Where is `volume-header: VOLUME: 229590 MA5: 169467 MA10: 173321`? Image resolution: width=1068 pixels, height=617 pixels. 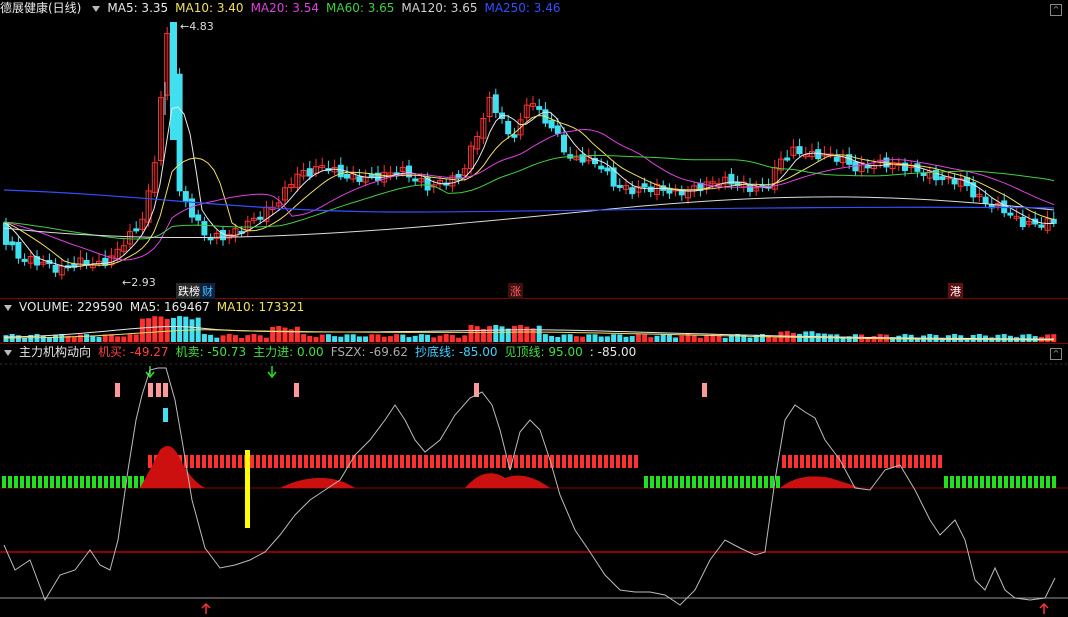
volume-header: VOLUME: 229590 MA5: 169467 MA10: 173321 is located at coordinates (534, 307).